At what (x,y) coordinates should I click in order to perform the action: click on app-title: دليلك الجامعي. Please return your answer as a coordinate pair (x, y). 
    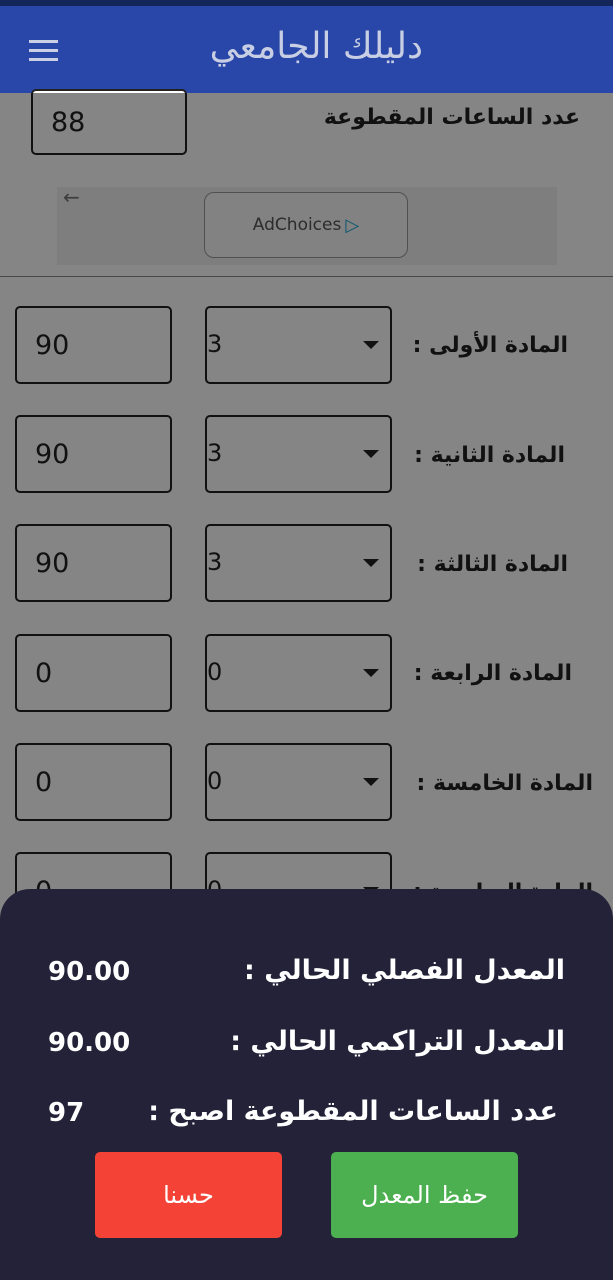
    Looking at the image, I should click on (316, 46).